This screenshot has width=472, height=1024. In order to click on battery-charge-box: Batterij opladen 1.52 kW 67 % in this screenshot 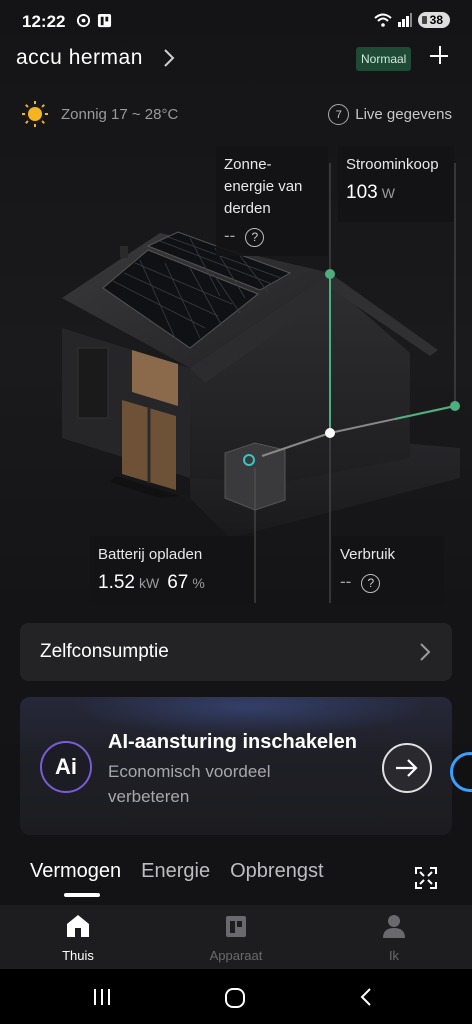, I will do `click(172, 570)`.